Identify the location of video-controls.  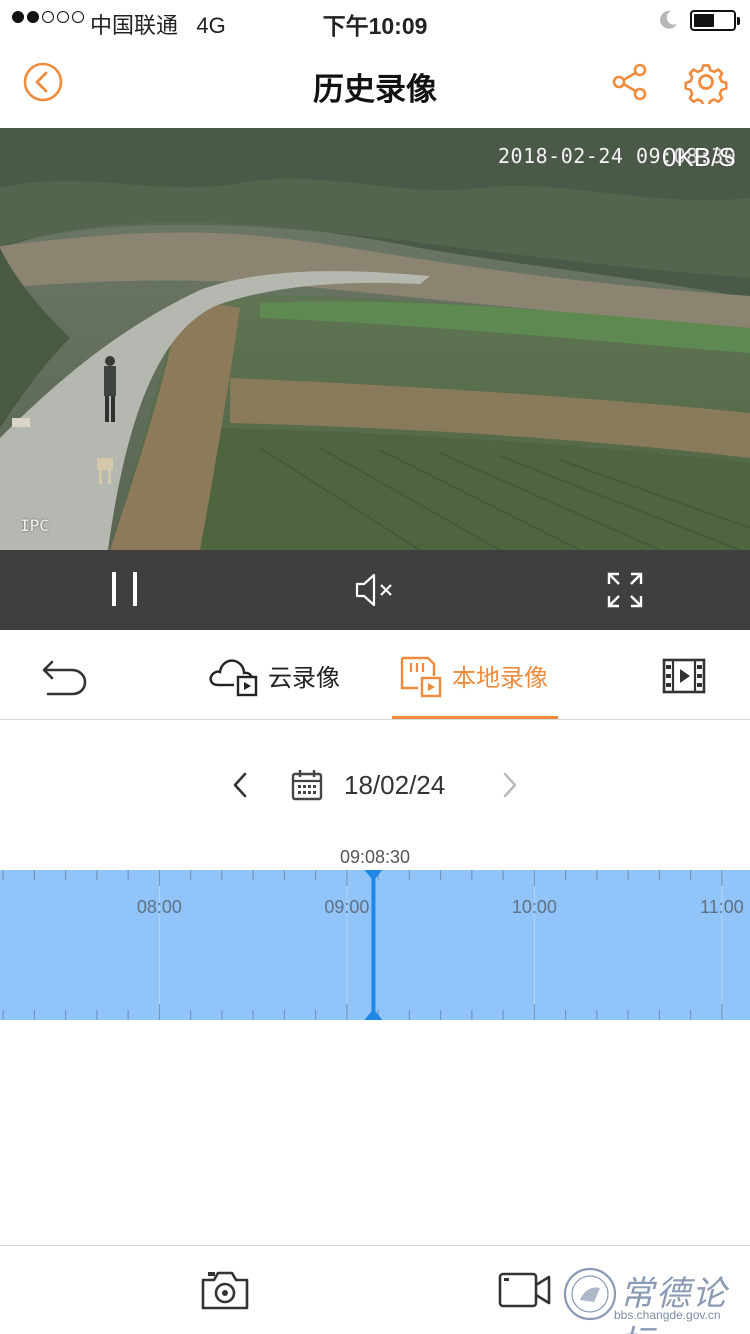
(375, 590).